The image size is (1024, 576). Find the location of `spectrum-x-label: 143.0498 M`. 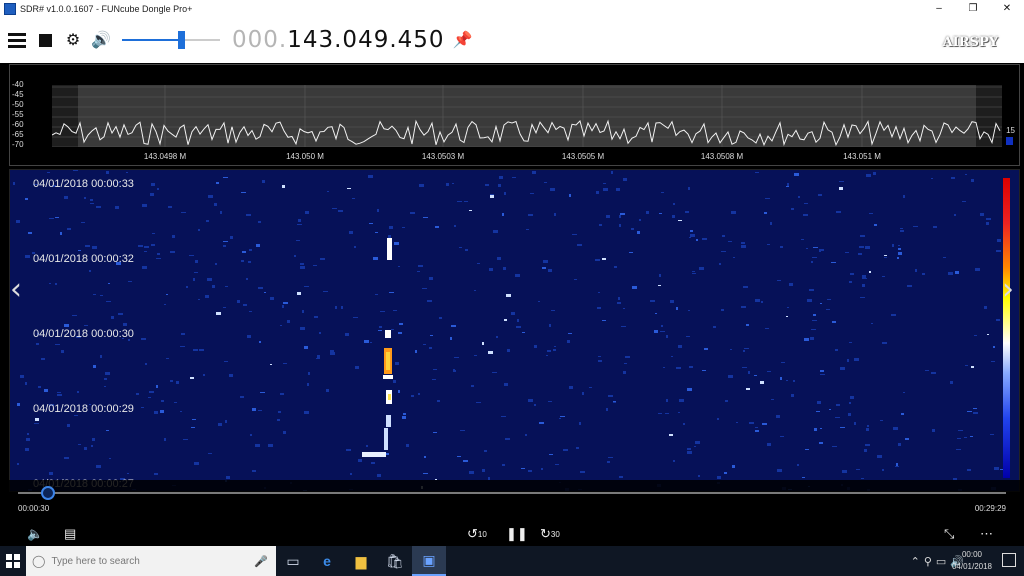

spectrum-x-label: 143.0498 M is located at coordinates (165, 156).